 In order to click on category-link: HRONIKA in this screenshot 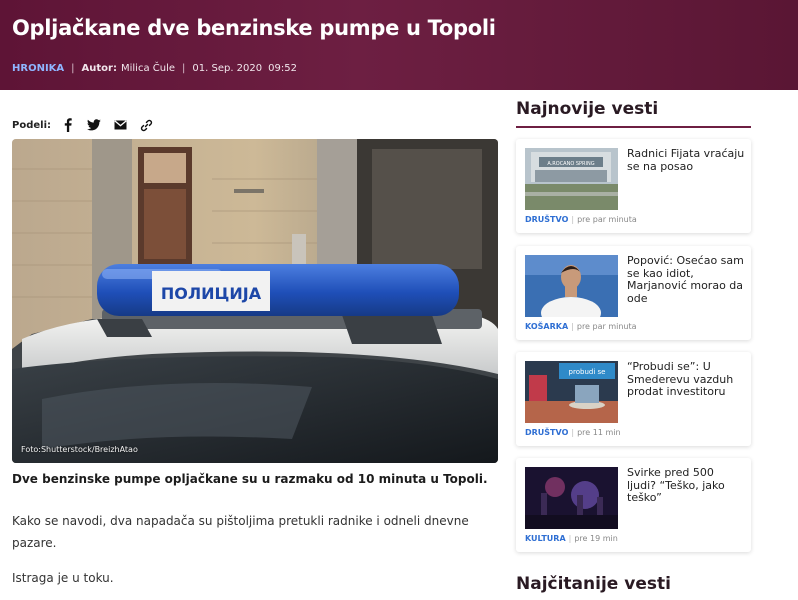, I will do `click(38, 68)`.